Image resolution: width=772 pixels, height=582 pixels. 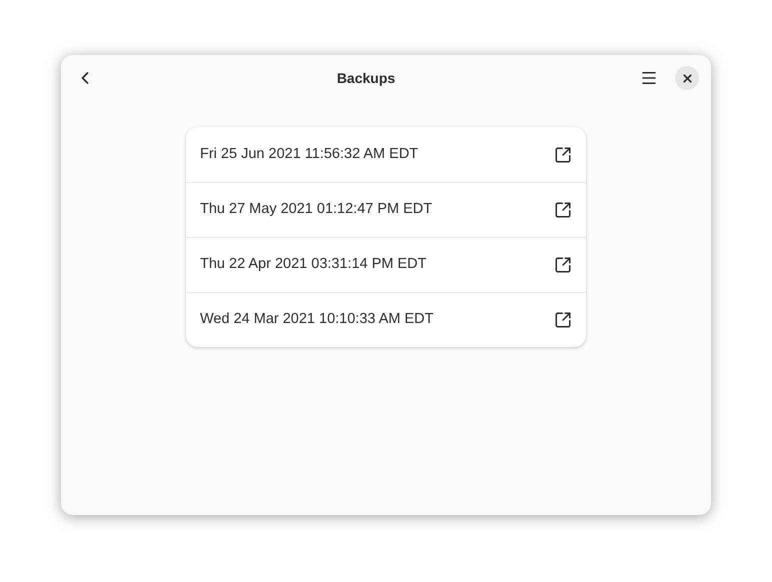 I want to click on backup-date: Fri 25 Jun 2021 11:56:32 AM EDT, so click(x=310, y=154).